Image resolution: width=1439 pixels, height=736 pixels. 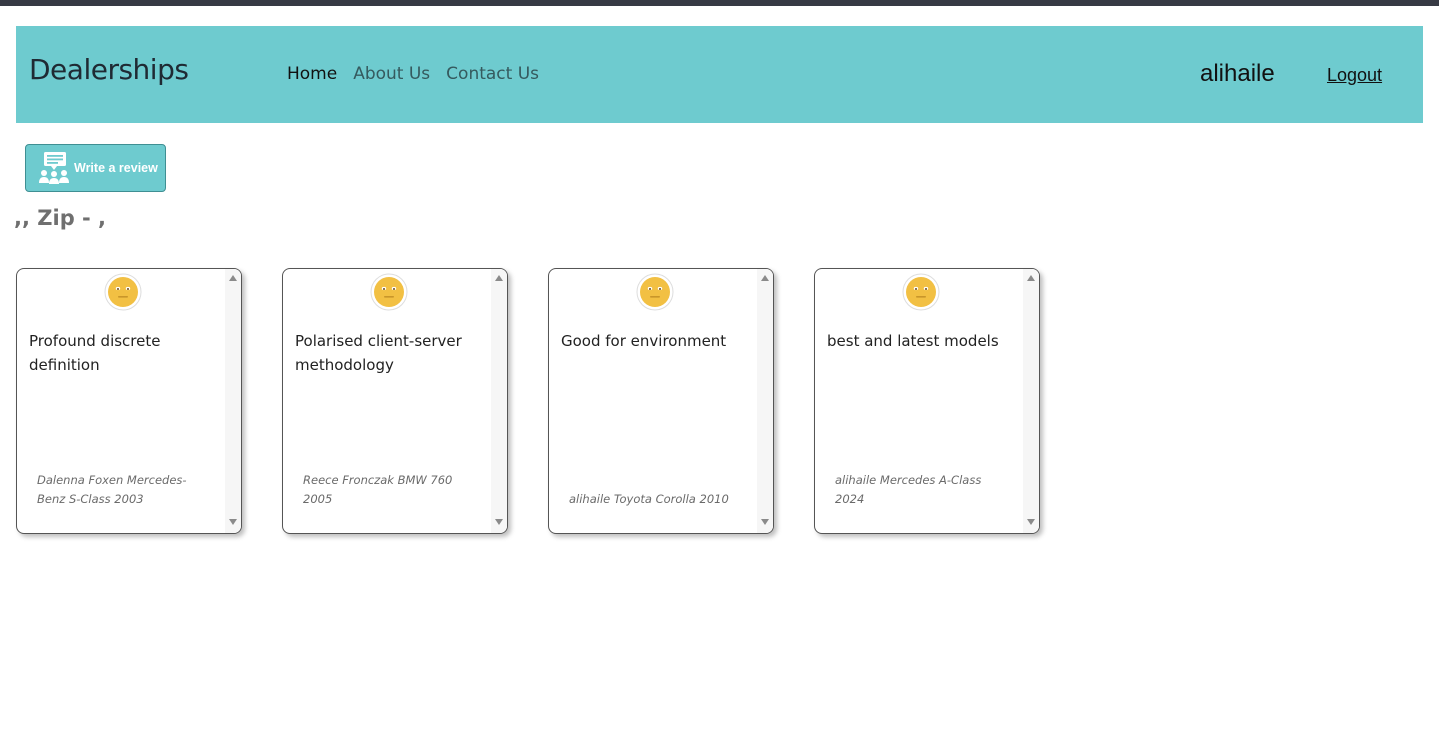 What do you see at coordinates (378, 353) in the screenshot?
I see `review-text: Polarised client-server methodology` at bounding box center [378, 353].